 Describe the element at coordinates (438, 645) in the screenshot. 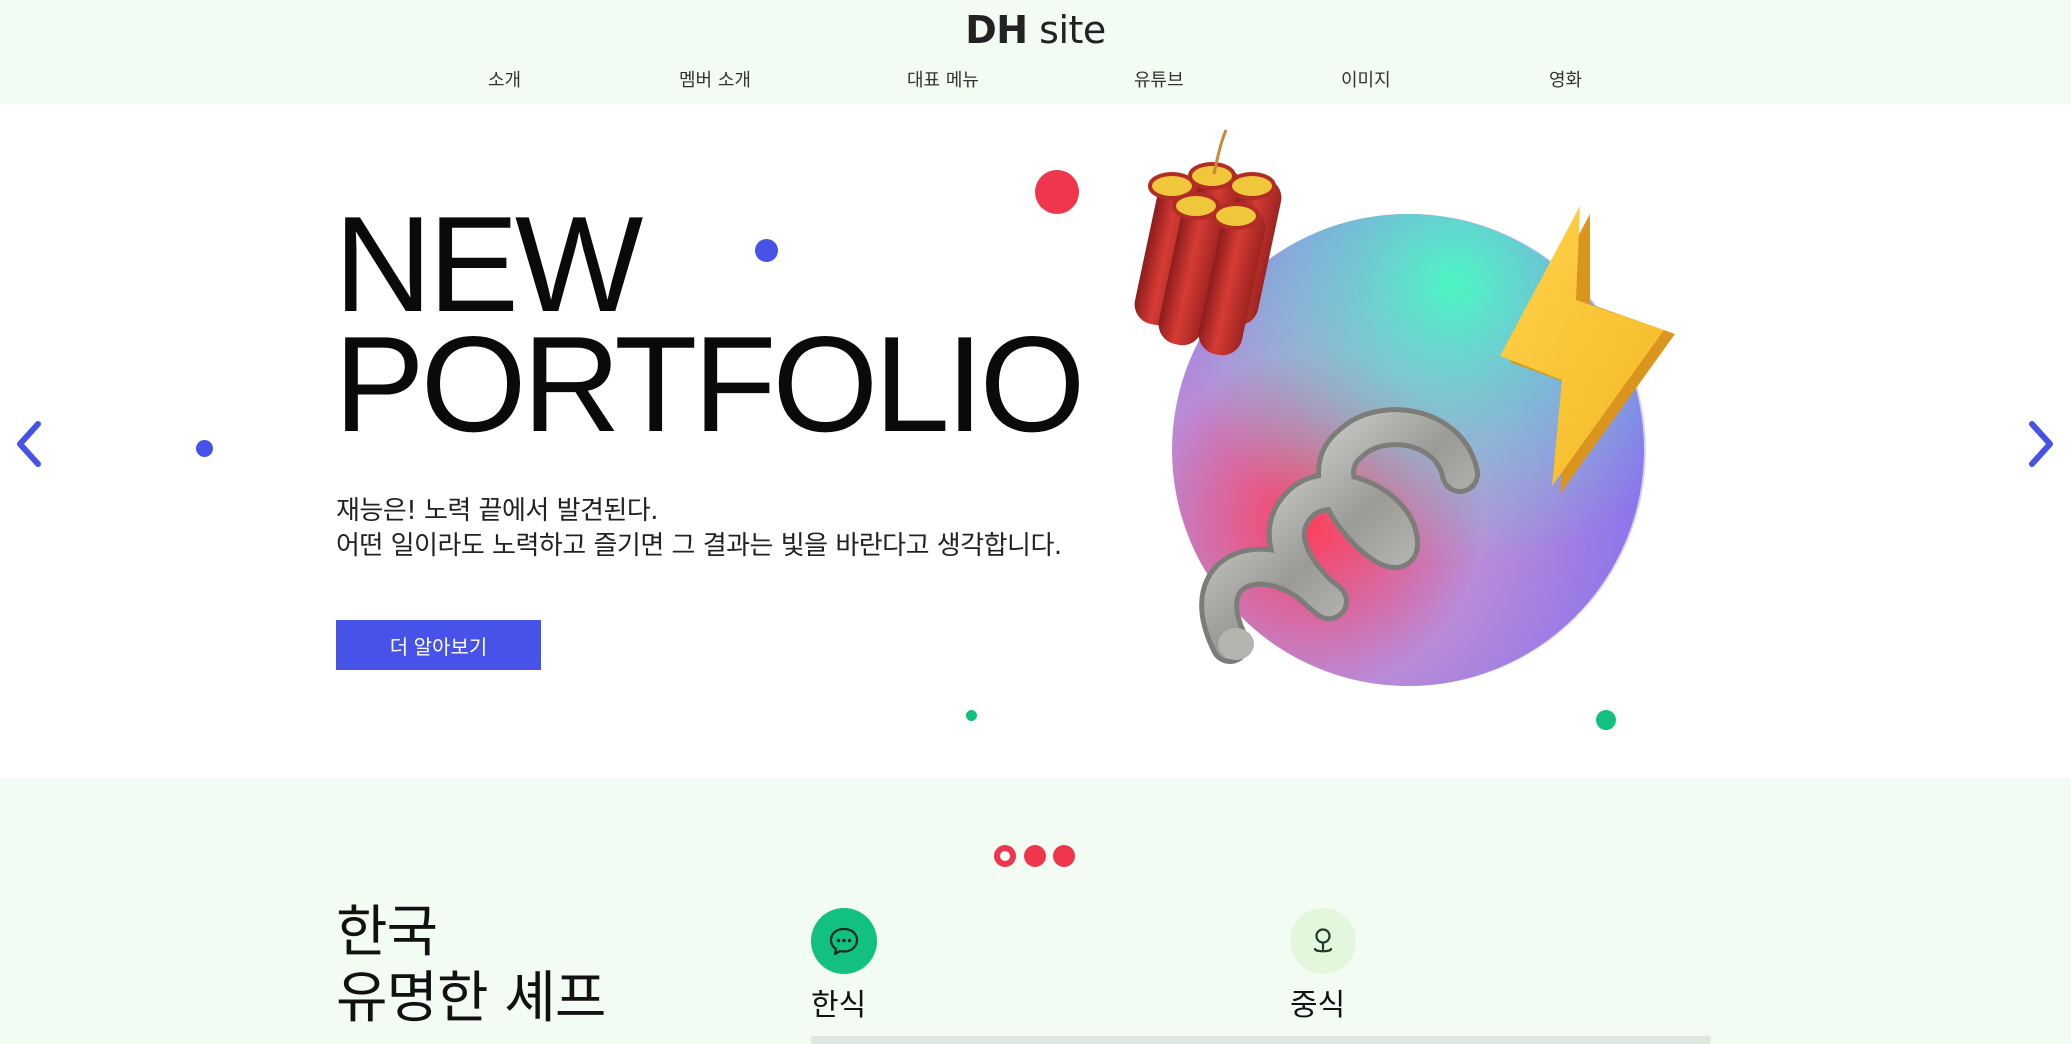

I see `learn-more-button: 더 알아보기` at that location.